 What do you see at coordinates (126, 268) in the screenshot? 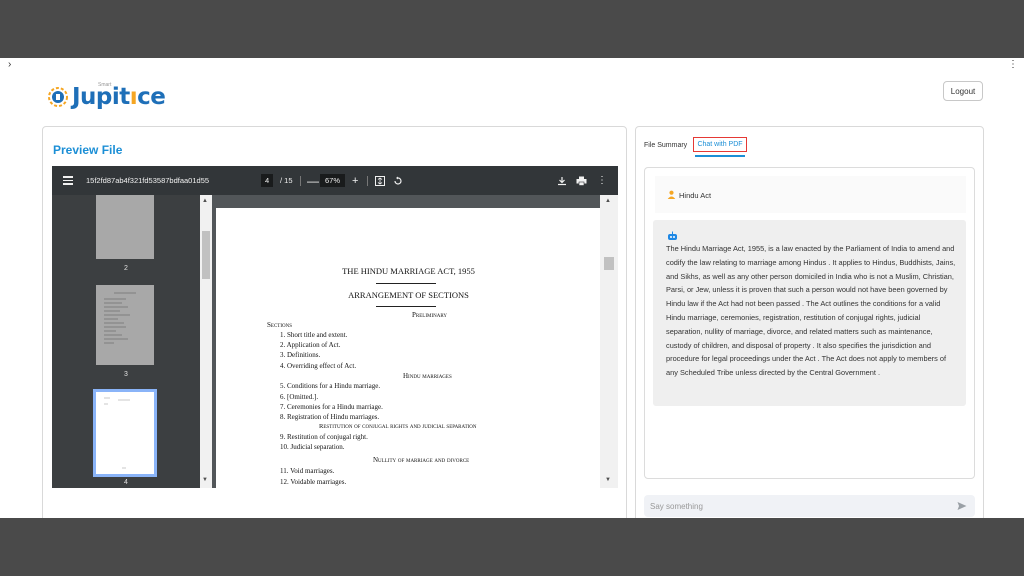
I see `thumbnail-label: 2` at bounding box center [126, 268].